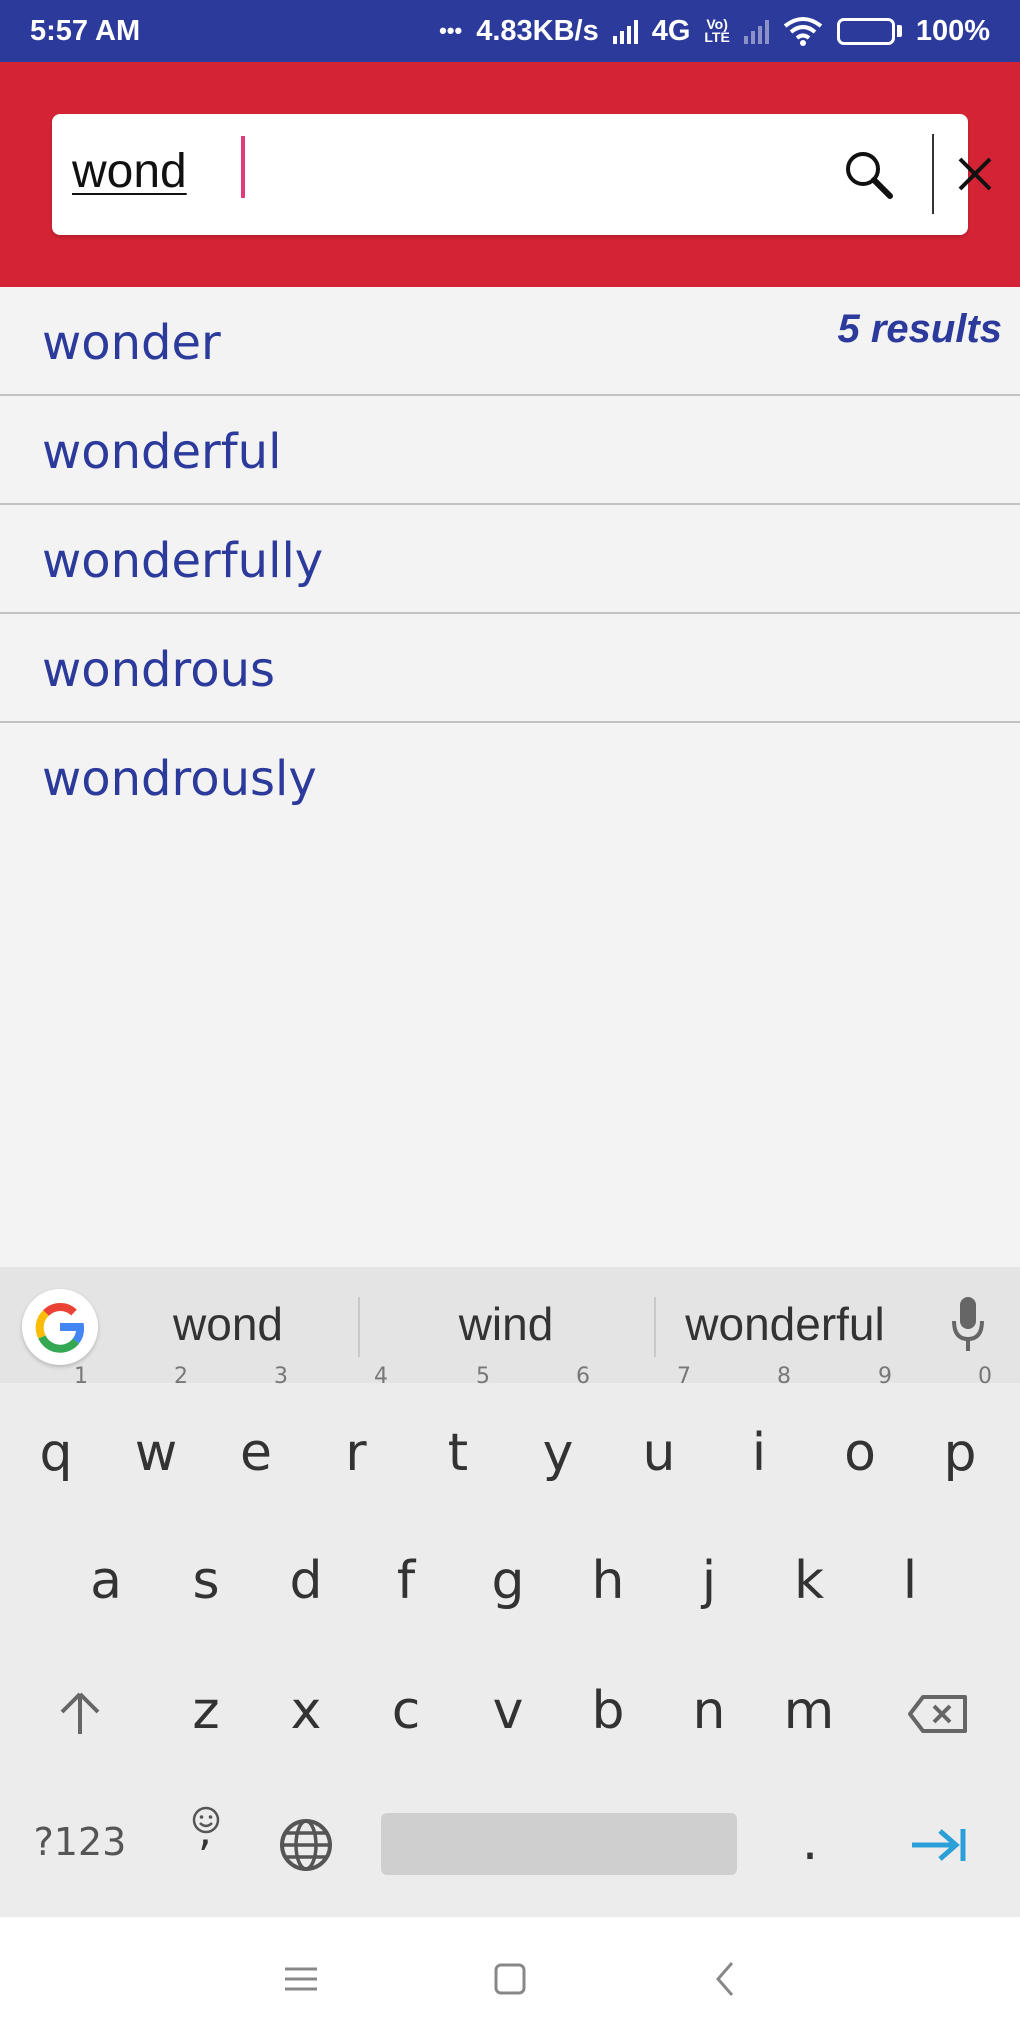 The height and width of the screenshot is (2040, 1020). What do you see at coordinates (860, 1436) in the screenshot?
I see `key-o: o9` at bounding box center [860, 1436].